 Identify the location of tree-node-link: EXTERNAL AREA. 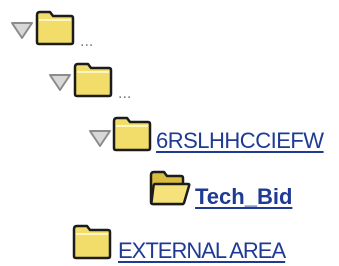
(202, 251).